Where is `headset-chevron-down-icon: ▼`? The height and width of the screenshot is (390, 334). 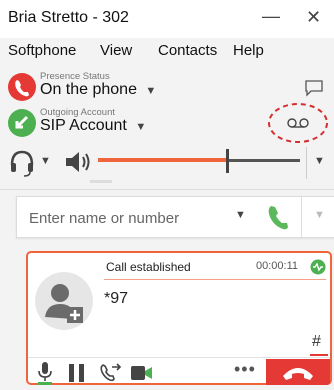
headset-chevron-down-icon: ▼ is located at coordinates (45, 161).